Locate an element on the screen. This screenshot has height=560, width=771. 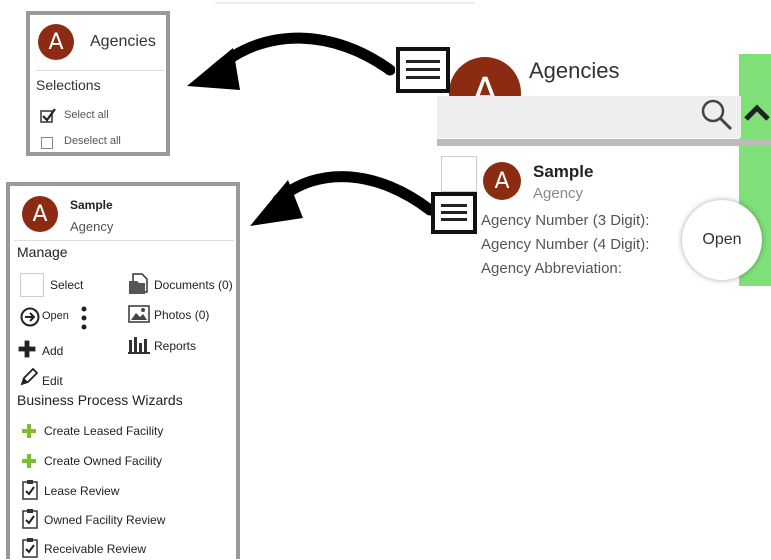
checkbox-checked-icon is located at coordinates (48, 115).